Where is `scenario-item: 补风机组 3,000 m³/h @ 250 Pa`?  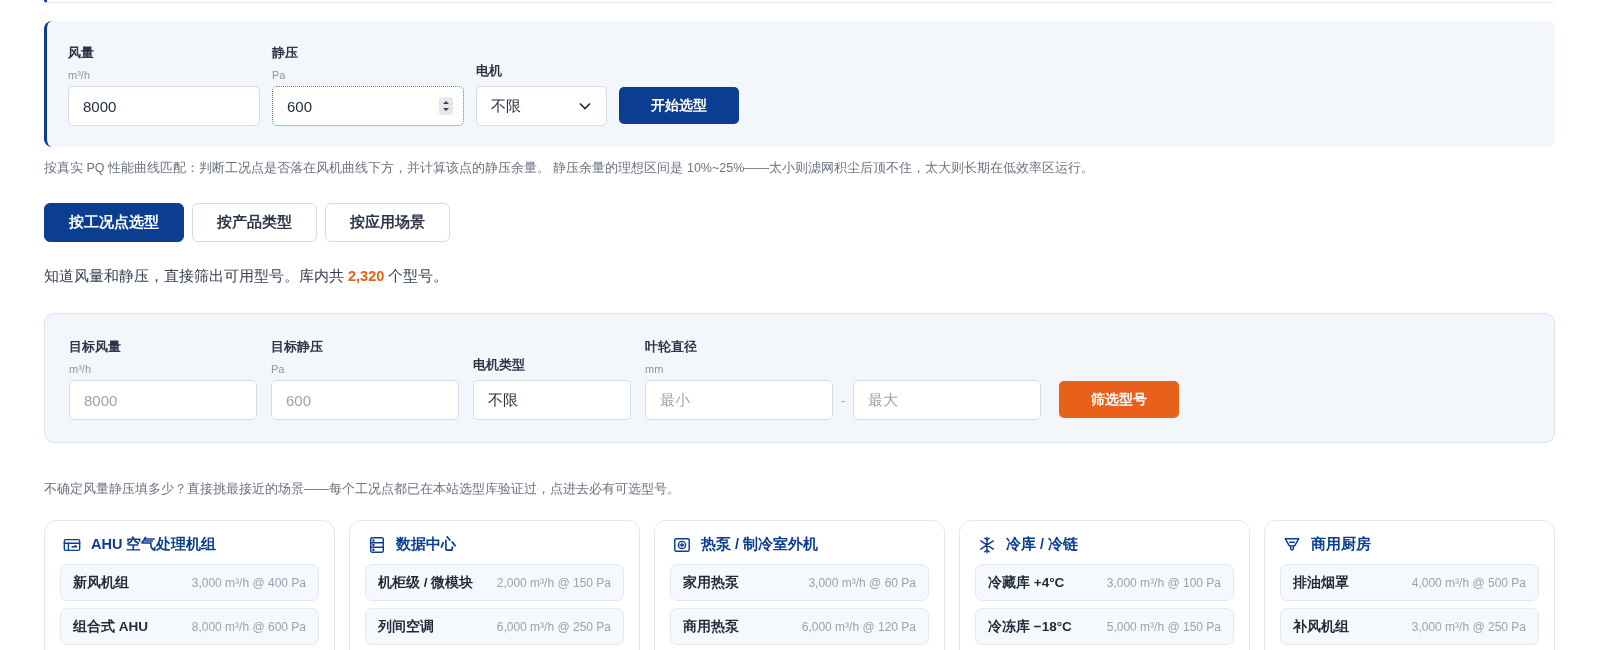
scenario-item: 补风机组 3,000 m³/h @ 250 Pa is located at coordinates (1409, 626).